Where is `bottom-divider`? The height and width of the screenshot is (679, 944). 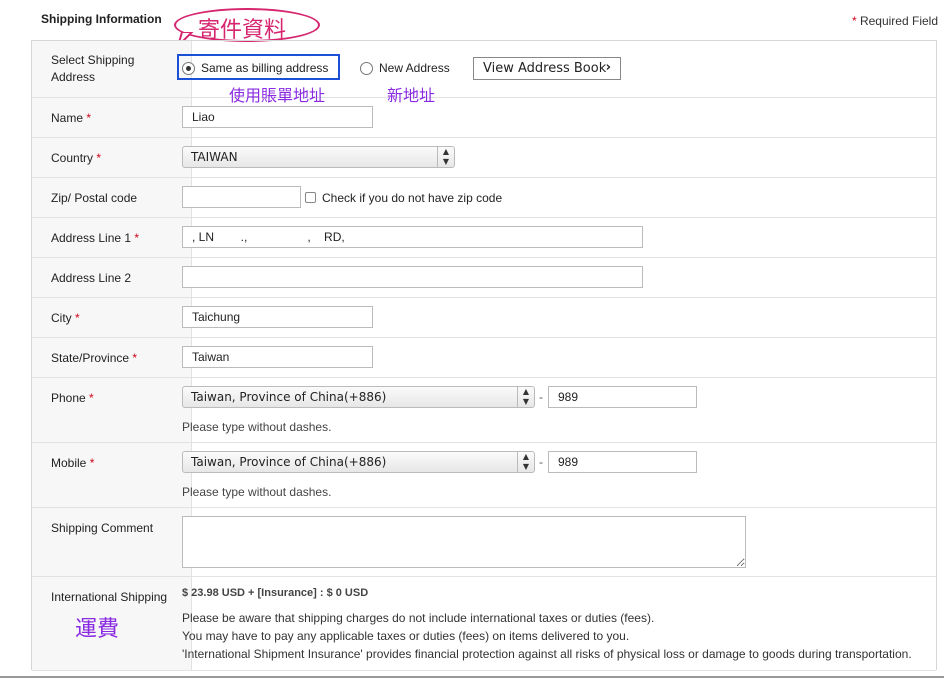
bottom-divider is located at coordinates (472, 677).